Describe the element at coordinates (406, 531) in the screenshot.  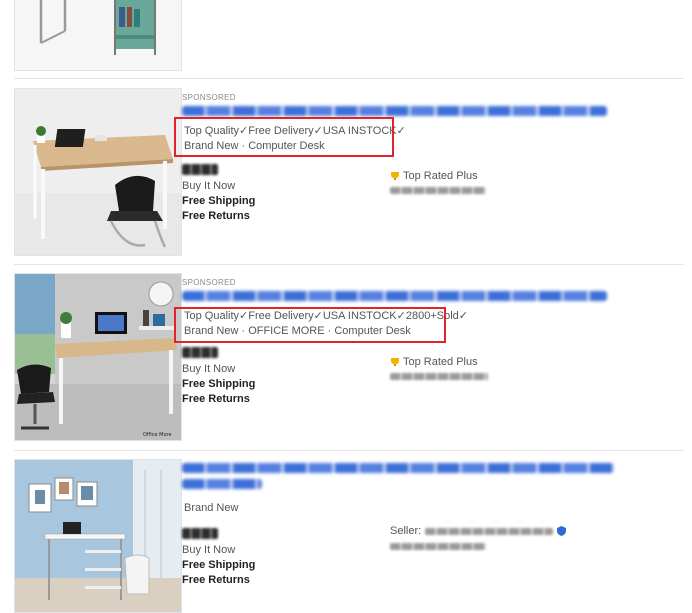
I see `seller-label: Seller:` at that location.